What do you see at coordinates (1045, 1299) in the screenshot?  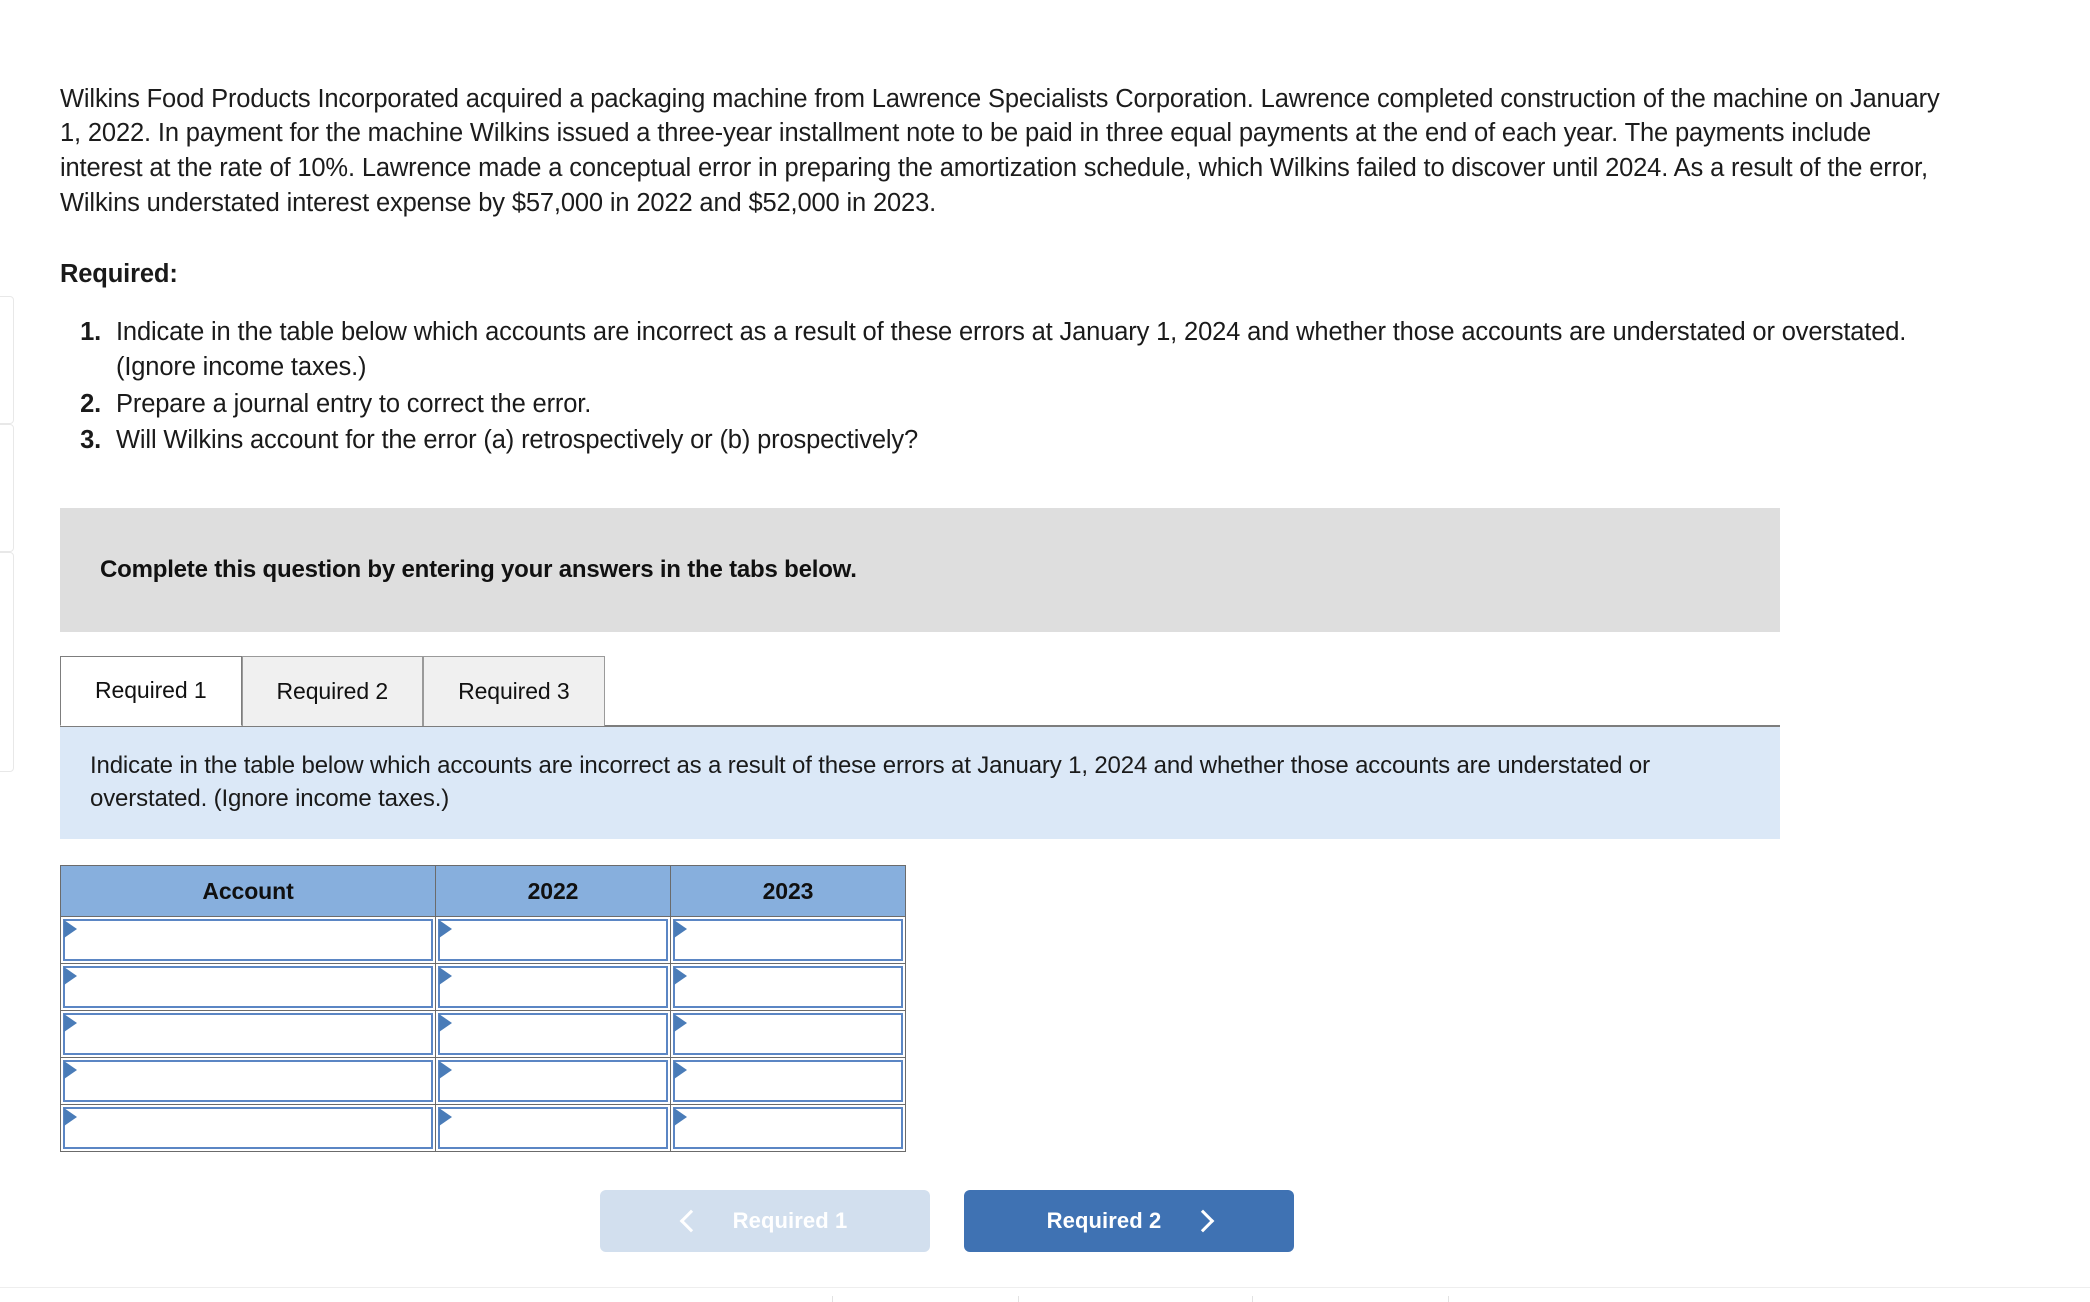 I see `bottom-tick-marks` at bounding box center [1045, 1299].